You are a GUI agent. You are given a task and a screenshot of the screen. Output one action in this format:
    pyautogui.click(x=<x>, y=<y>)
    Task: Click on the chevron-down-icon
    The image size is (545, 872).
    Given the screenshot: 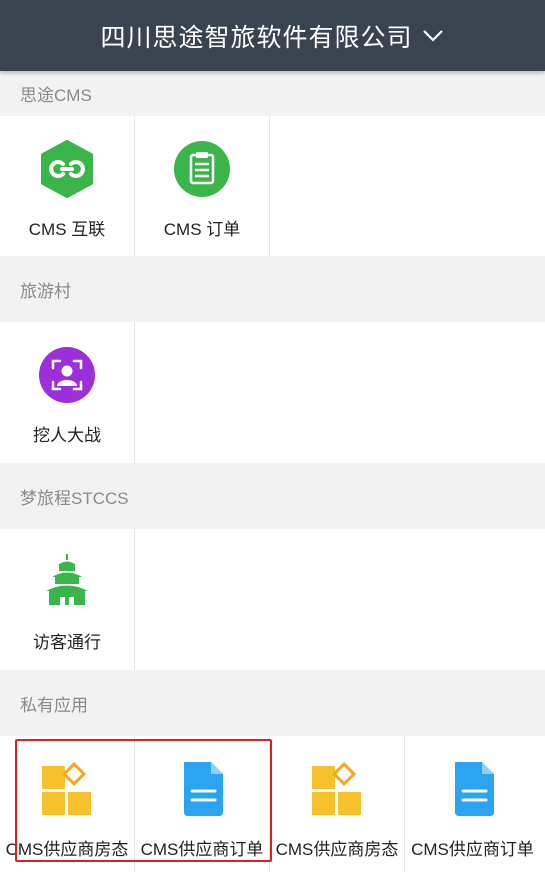 What is the action you would take?
    pyautogui.click(x=433, y=36)
    